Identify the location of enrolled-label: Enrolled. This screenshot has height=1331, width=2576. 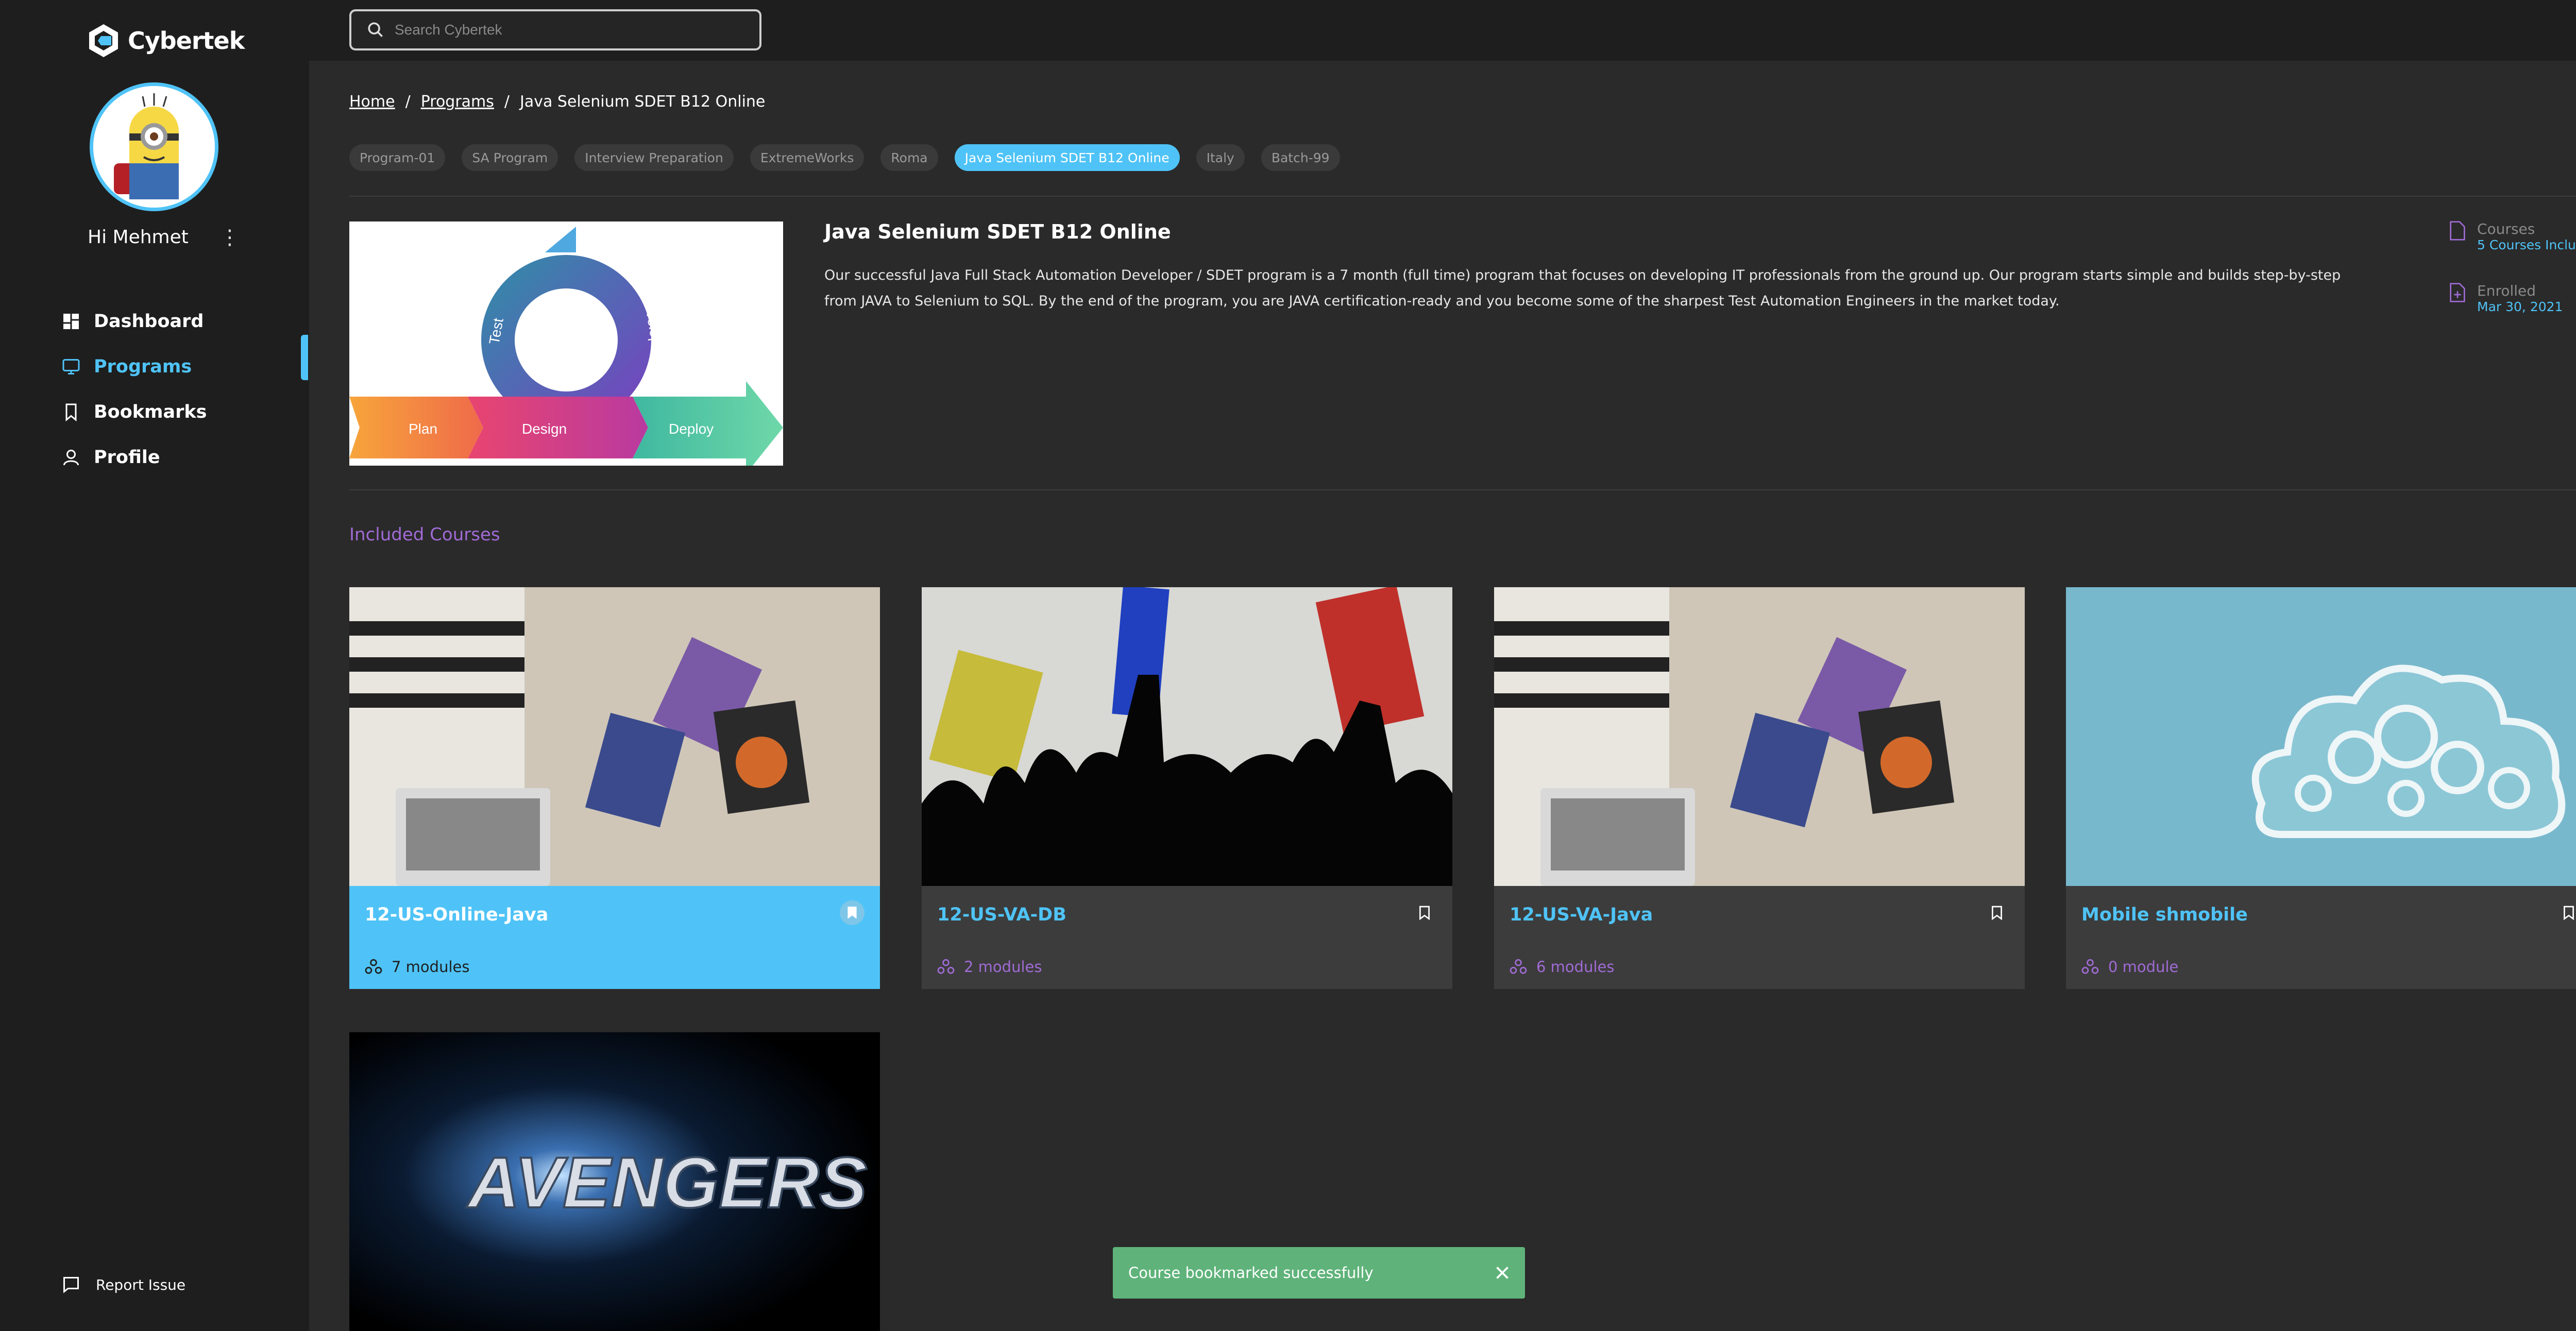
(2506, 290).